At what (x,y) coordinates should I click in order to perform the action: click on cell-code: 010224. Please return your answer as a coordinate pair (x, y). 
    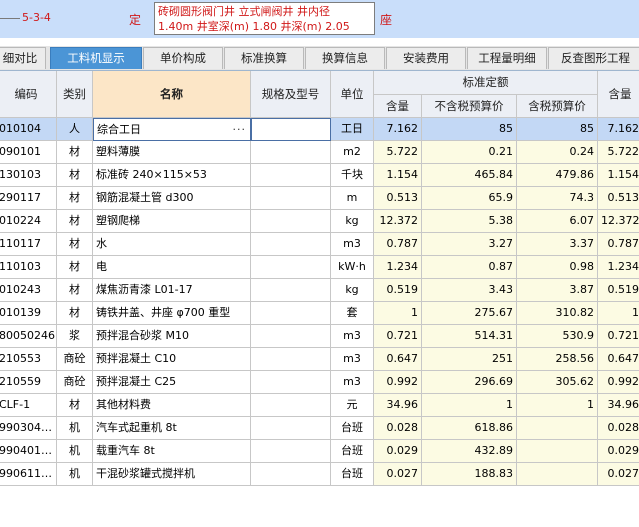
    Looking at the image, I should click on (28, 221).